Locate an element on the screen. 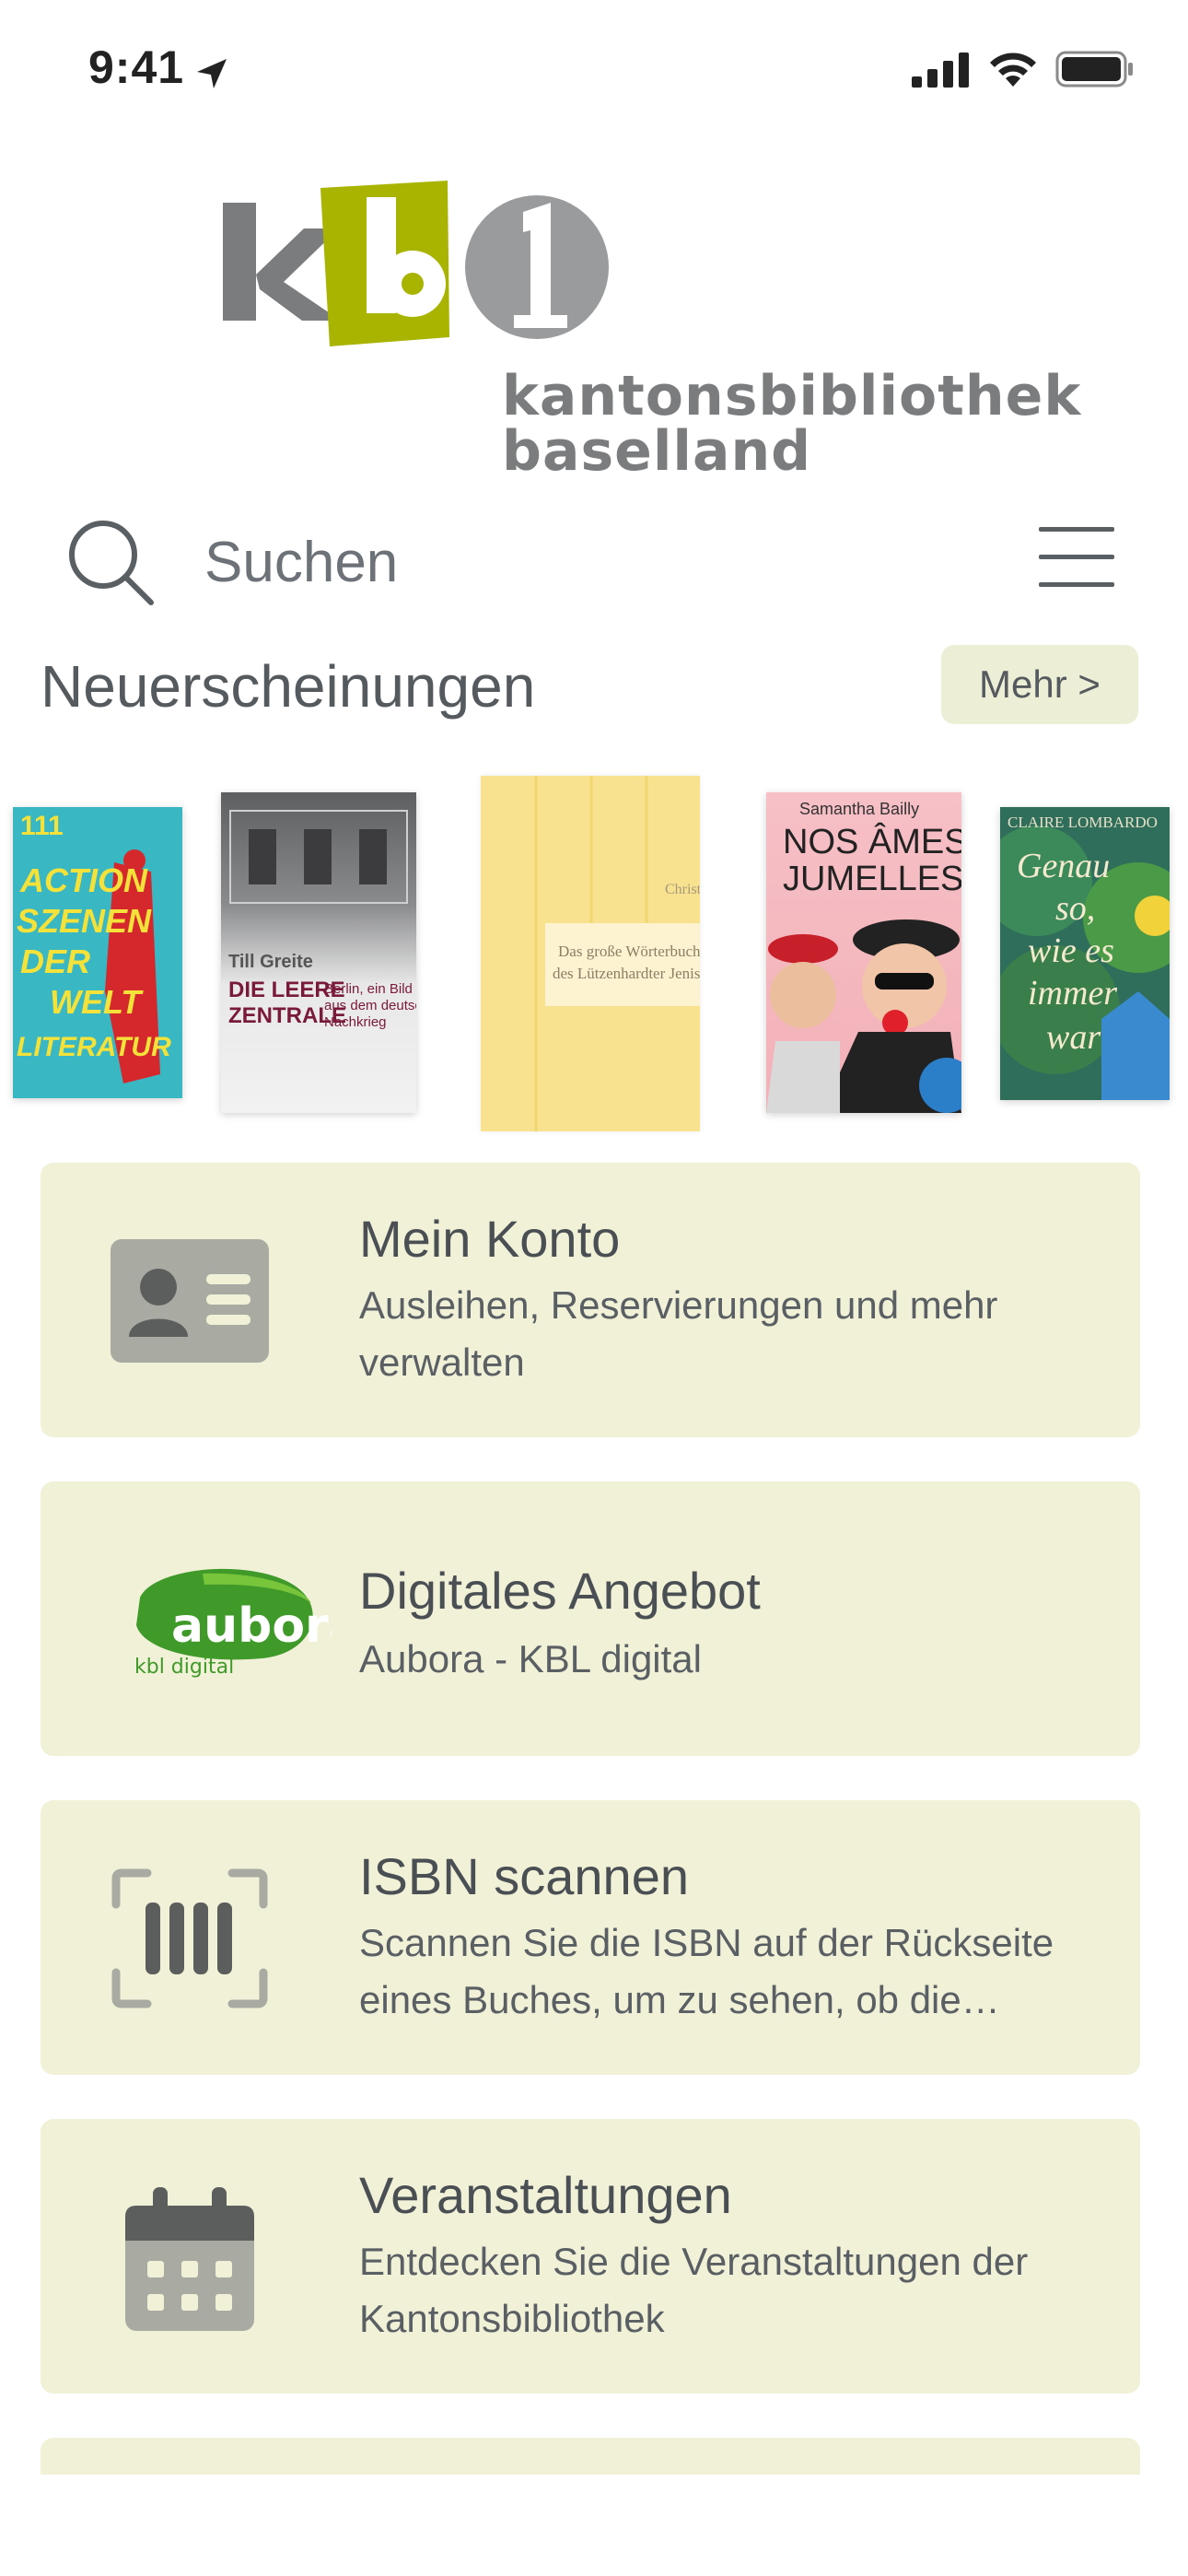 The width and height of the screenshot is (1188, 2576). book-2-sub-3: Nachkrieg is located at coordinates (355, 1022).